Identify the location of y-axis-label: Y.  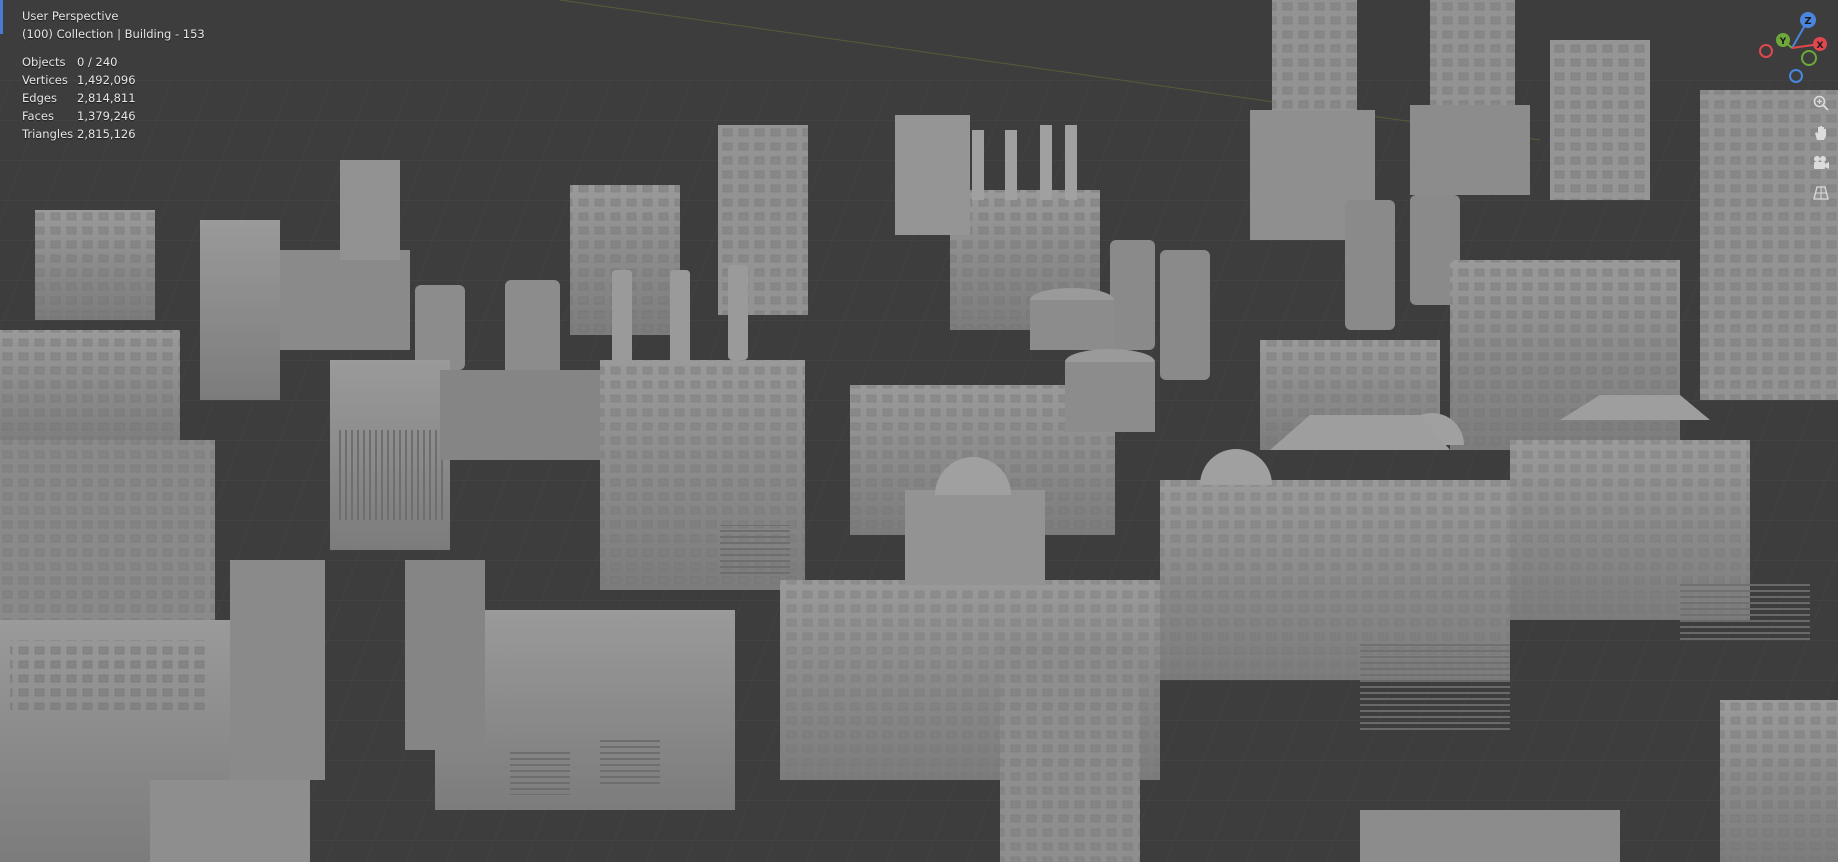
(1783, 42).